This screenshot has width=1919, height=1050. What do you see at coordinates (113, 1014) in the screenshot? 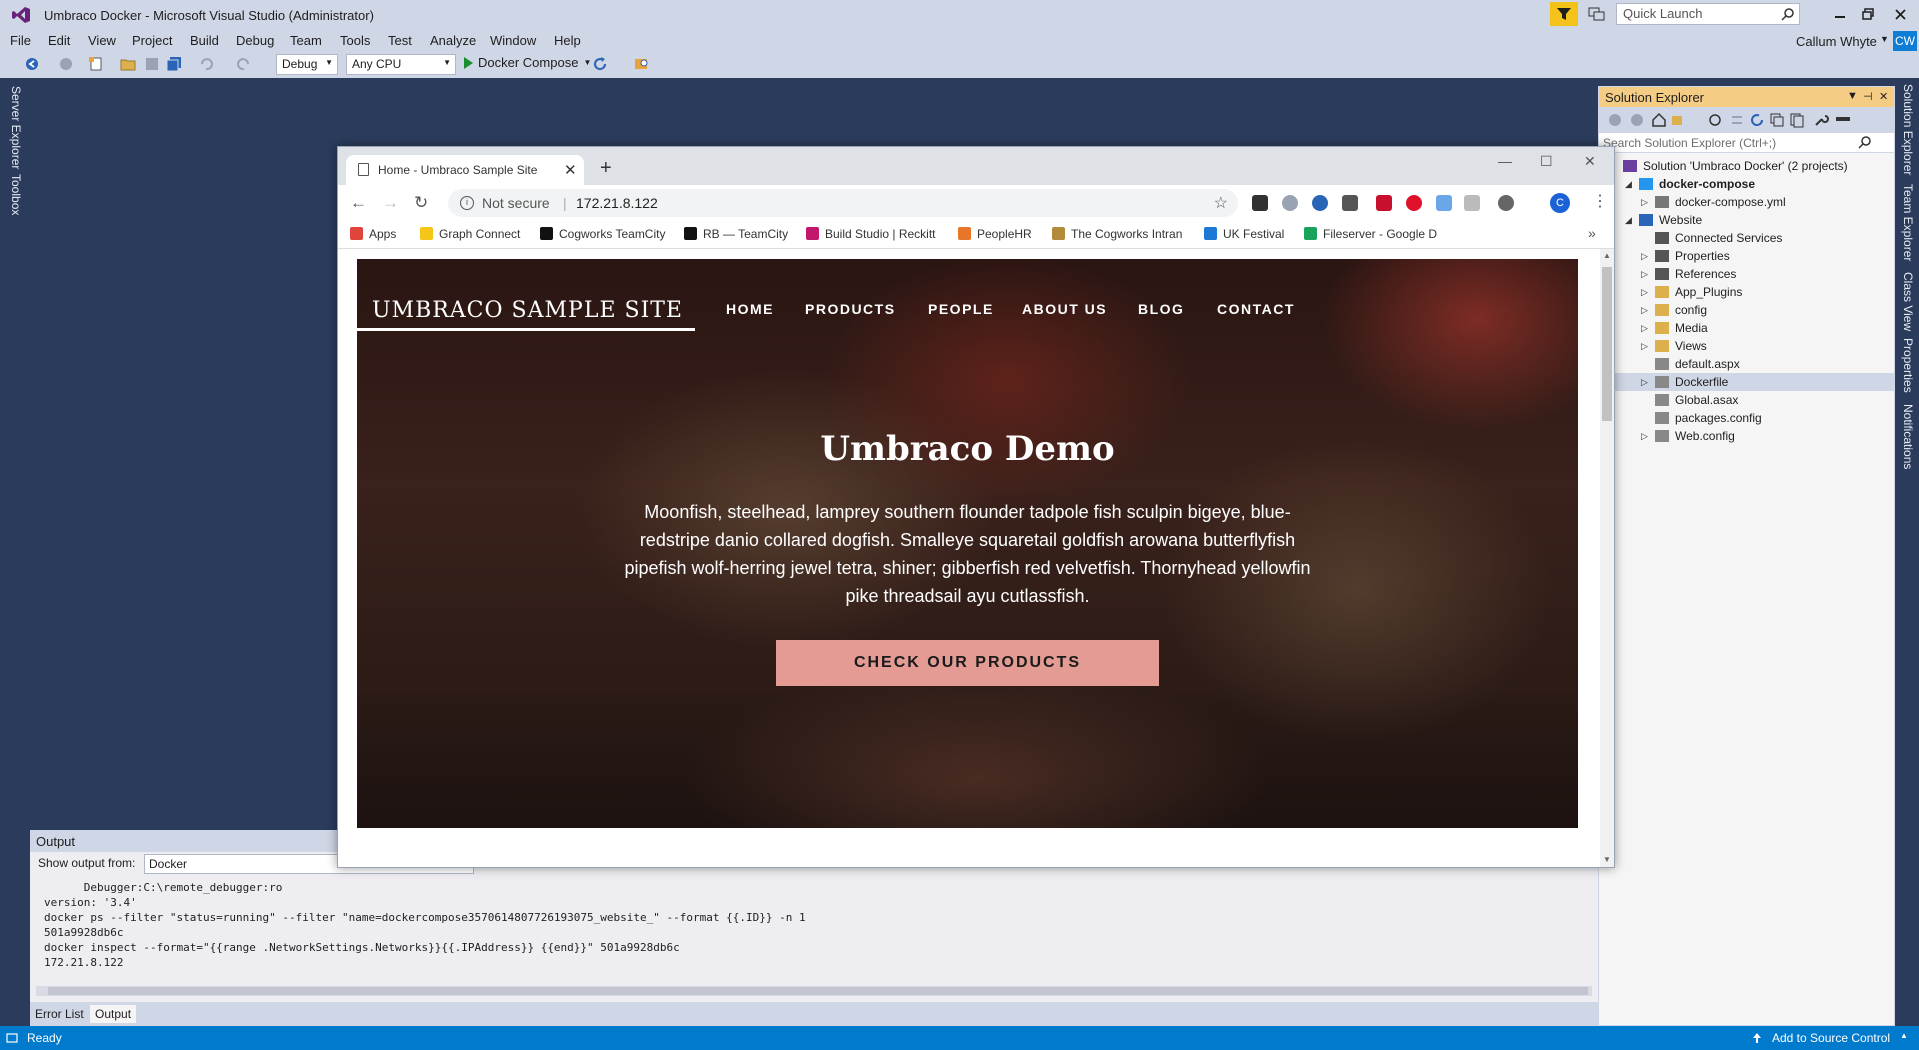
I see `tab-output: Output` at bounding box center [113, 1014].